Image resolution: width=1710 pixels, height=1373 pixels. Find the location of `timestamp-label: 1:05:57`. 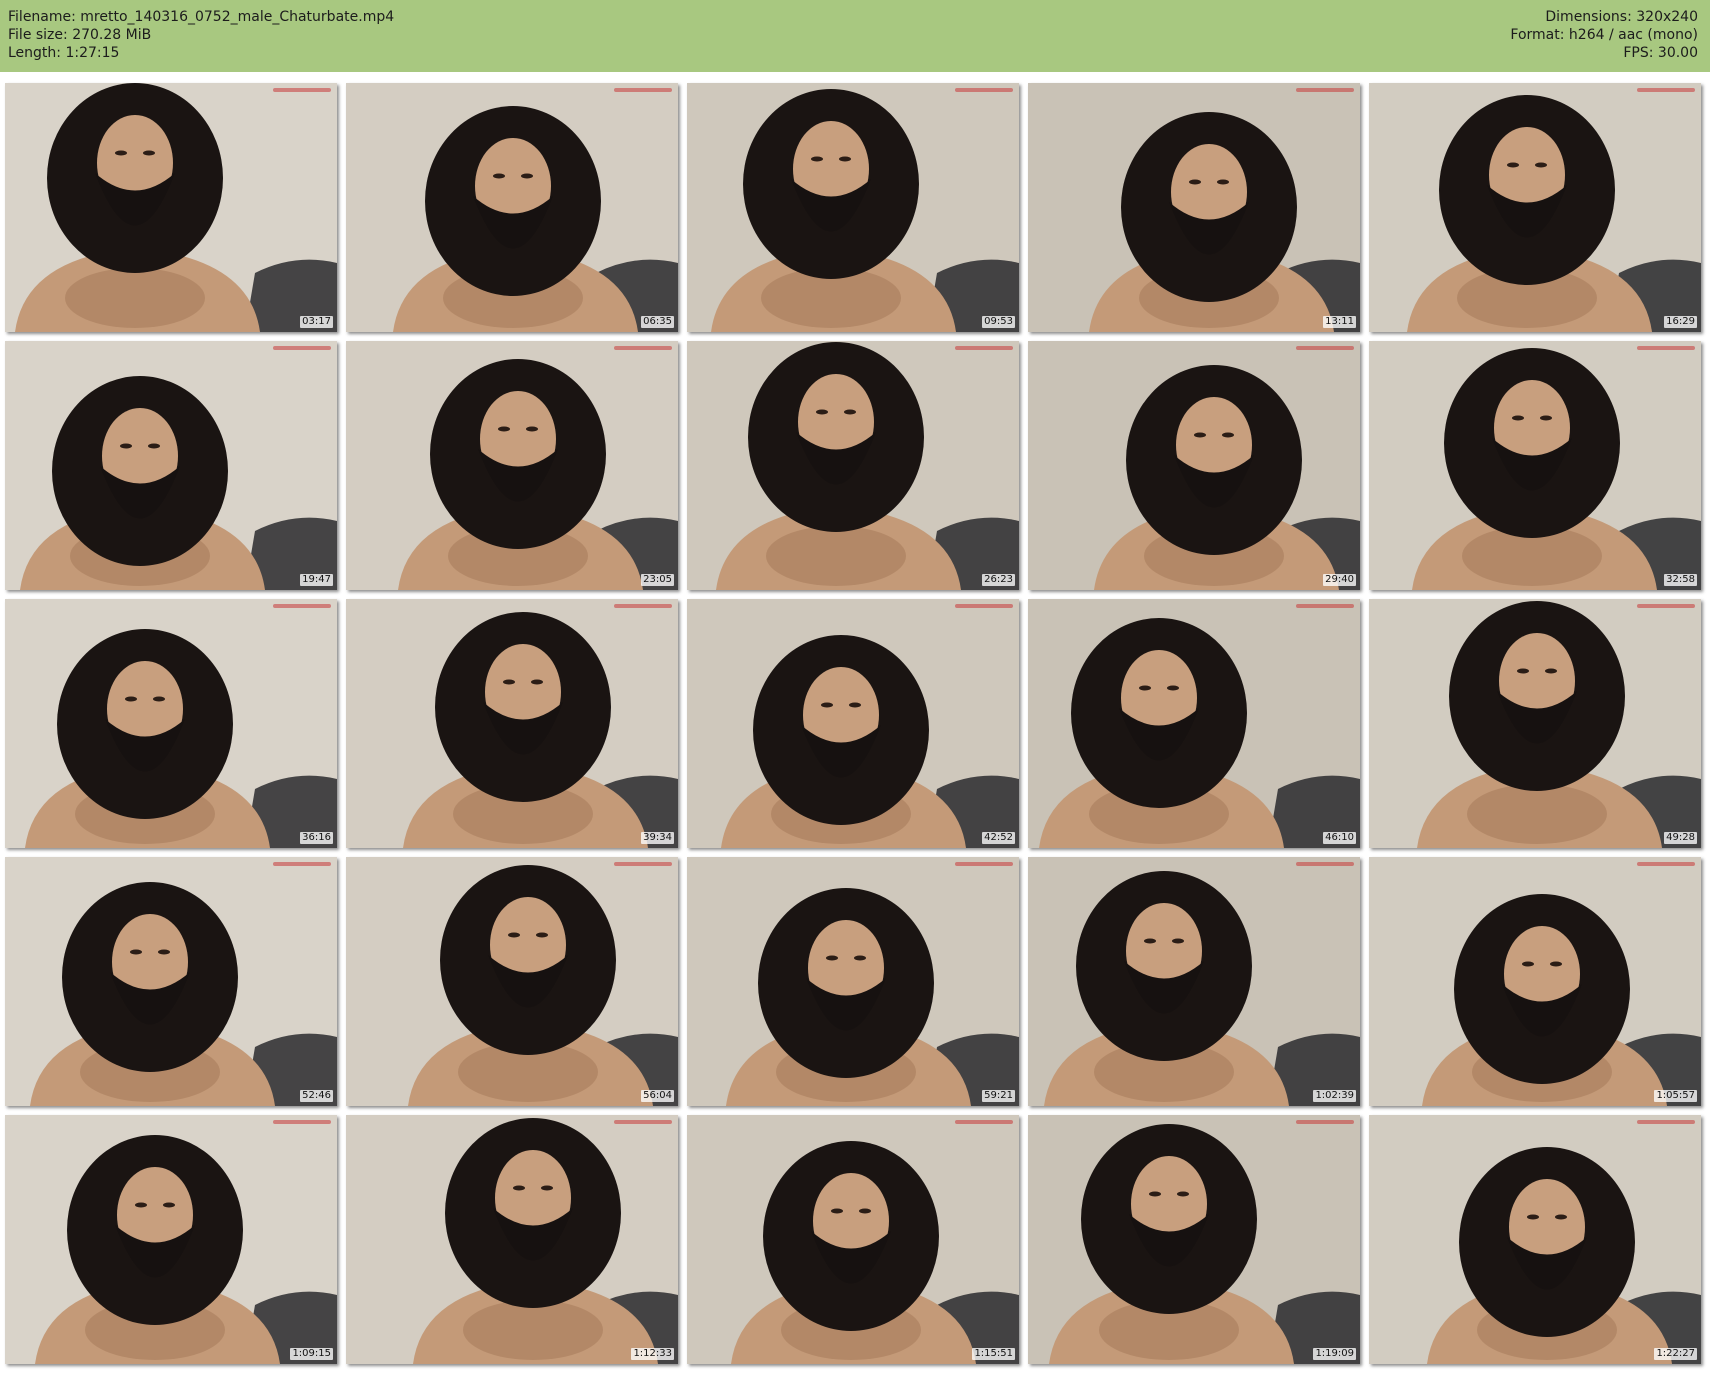

timestamp-label: 1:05:57 is located at coordinates (1675, 1096).